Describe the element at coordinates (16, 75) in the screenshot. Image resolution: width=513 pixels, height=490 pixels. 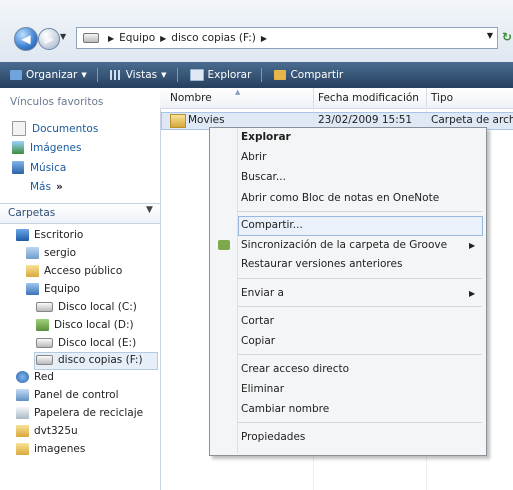
I see `organize-icon` at that location.